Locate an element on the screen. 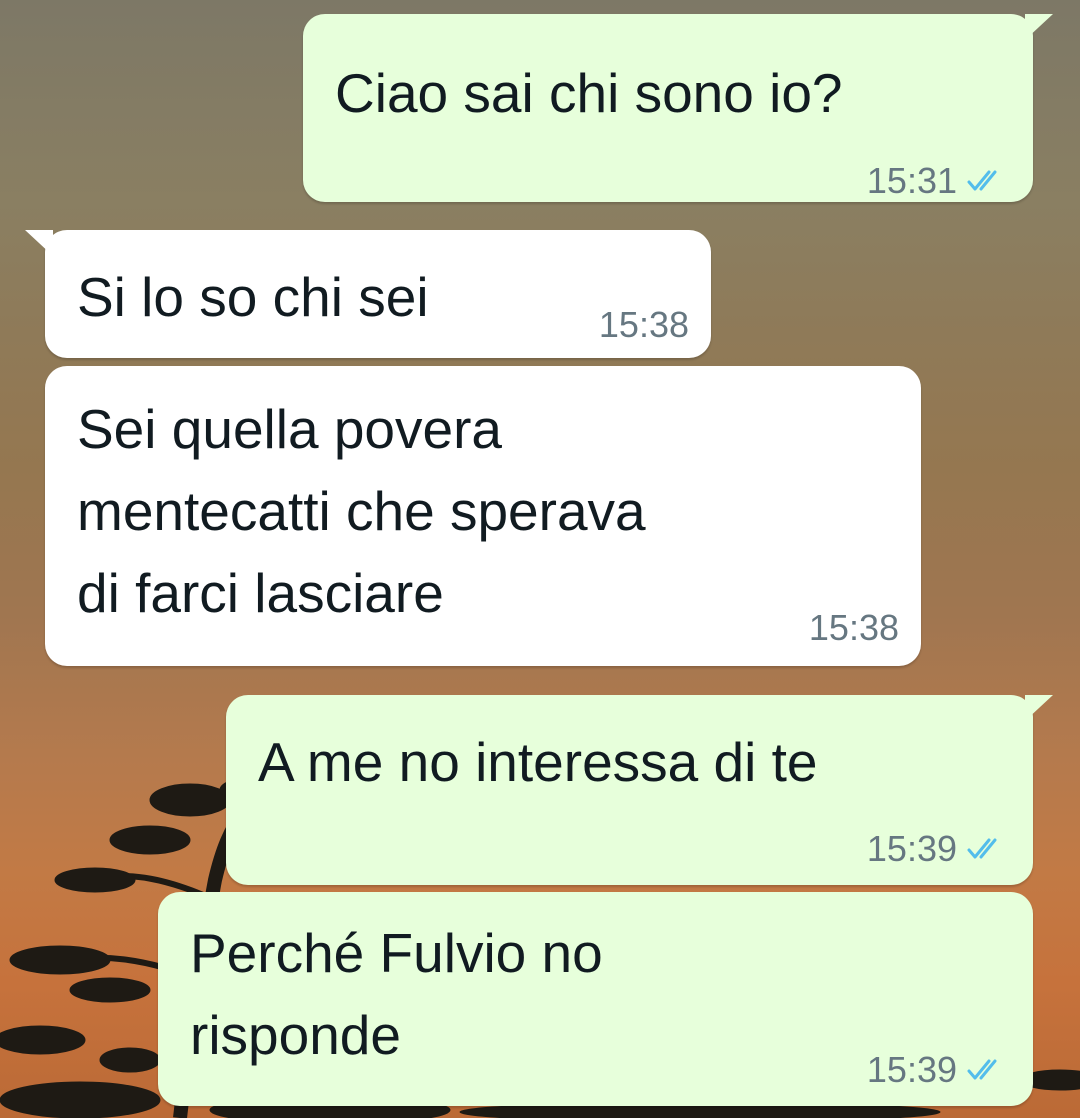  message-meta: 15:31 is located at coordinates (936, 181).